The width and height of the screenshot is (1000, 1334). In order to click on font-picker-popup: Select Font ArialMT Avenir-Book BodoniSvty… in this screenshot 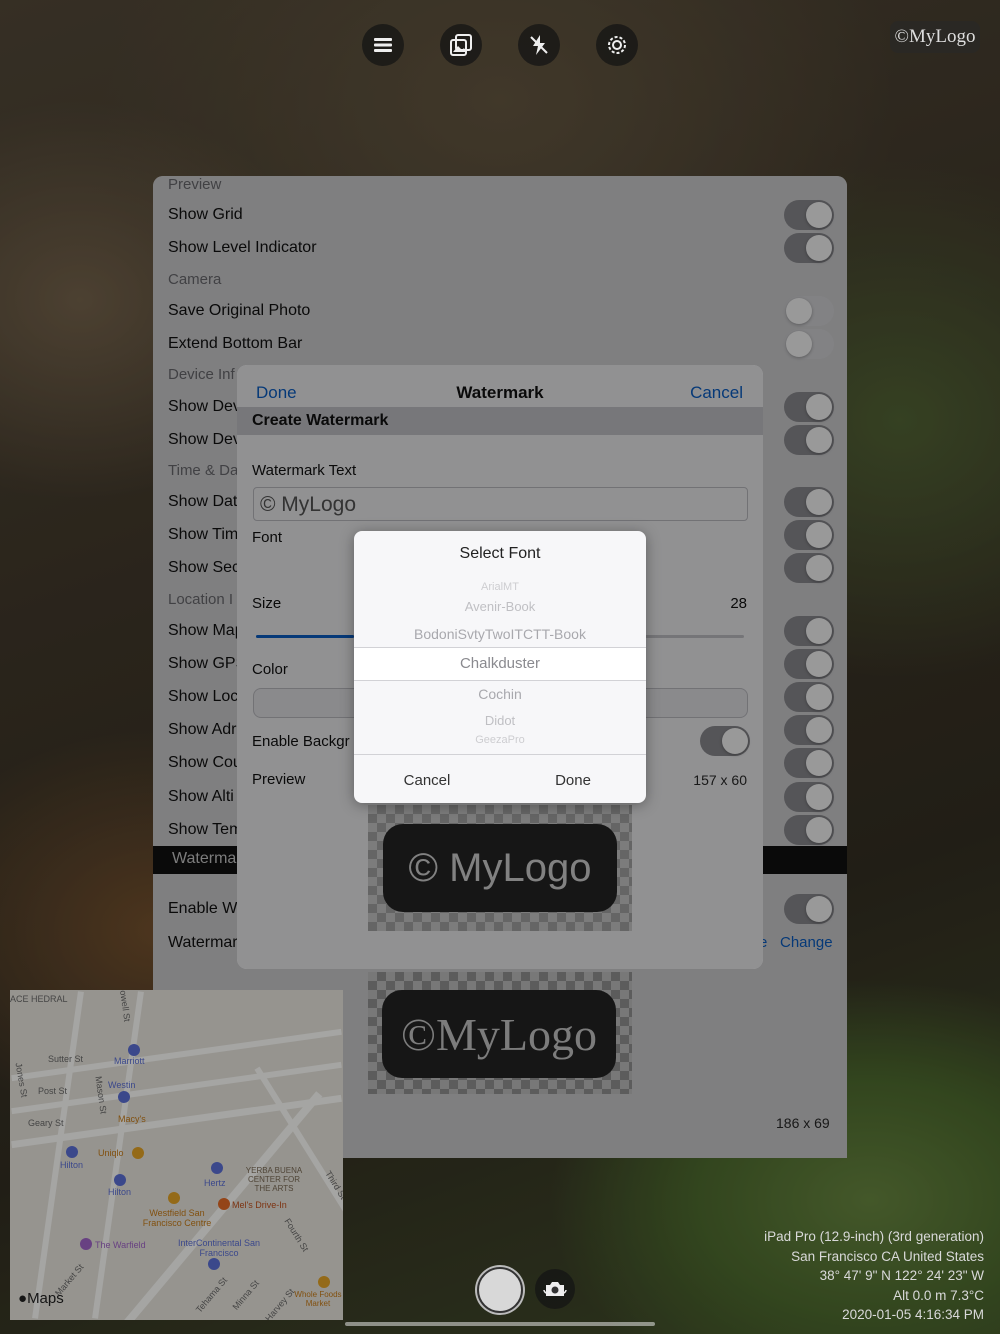, I will do `click(500, 667)`.